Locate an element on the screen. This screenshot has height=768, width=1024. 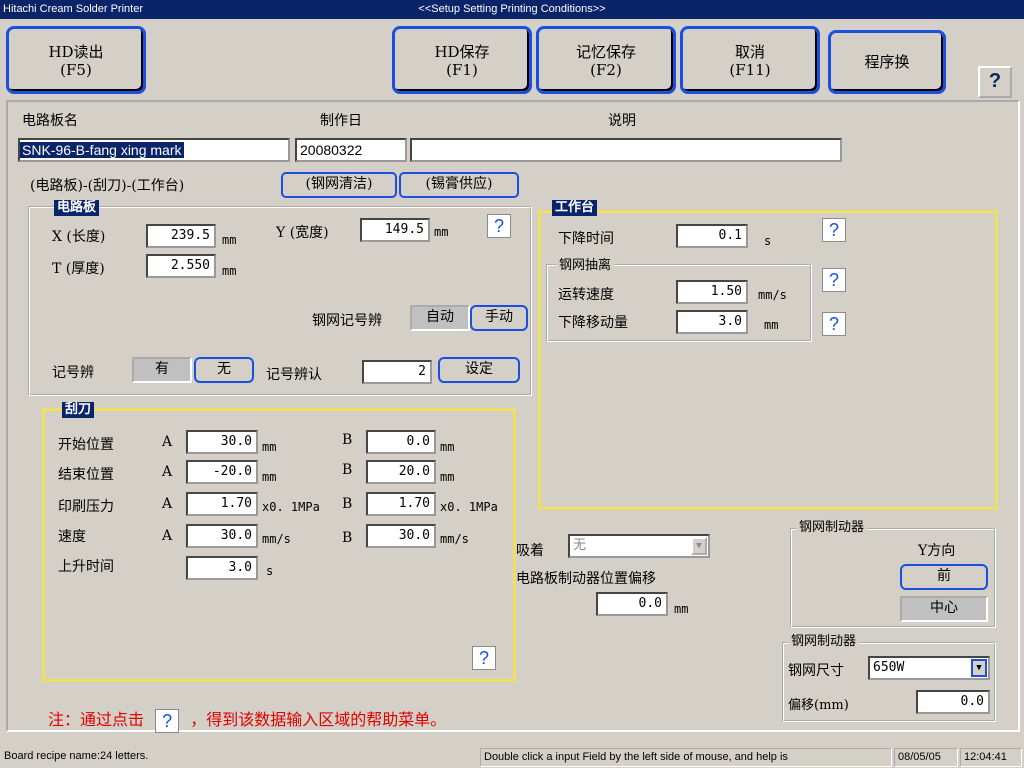
x-length-input: 239.5 is located at coordinates (181, 236).